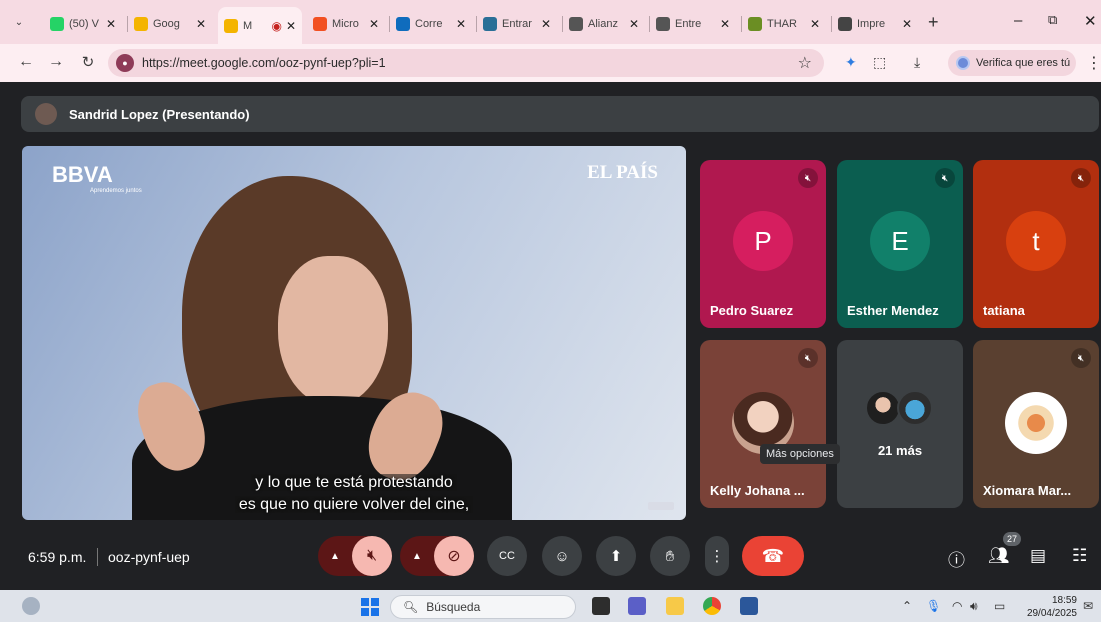  I want to click on participant-tile-pedro: 🔇︎ P Pedro Suarez, so click(763, 244).